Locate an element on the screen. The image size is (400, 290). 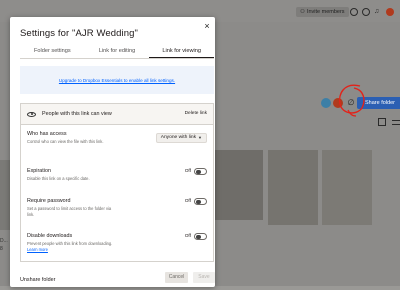
eye-icon is located at coordinates (31, 114).